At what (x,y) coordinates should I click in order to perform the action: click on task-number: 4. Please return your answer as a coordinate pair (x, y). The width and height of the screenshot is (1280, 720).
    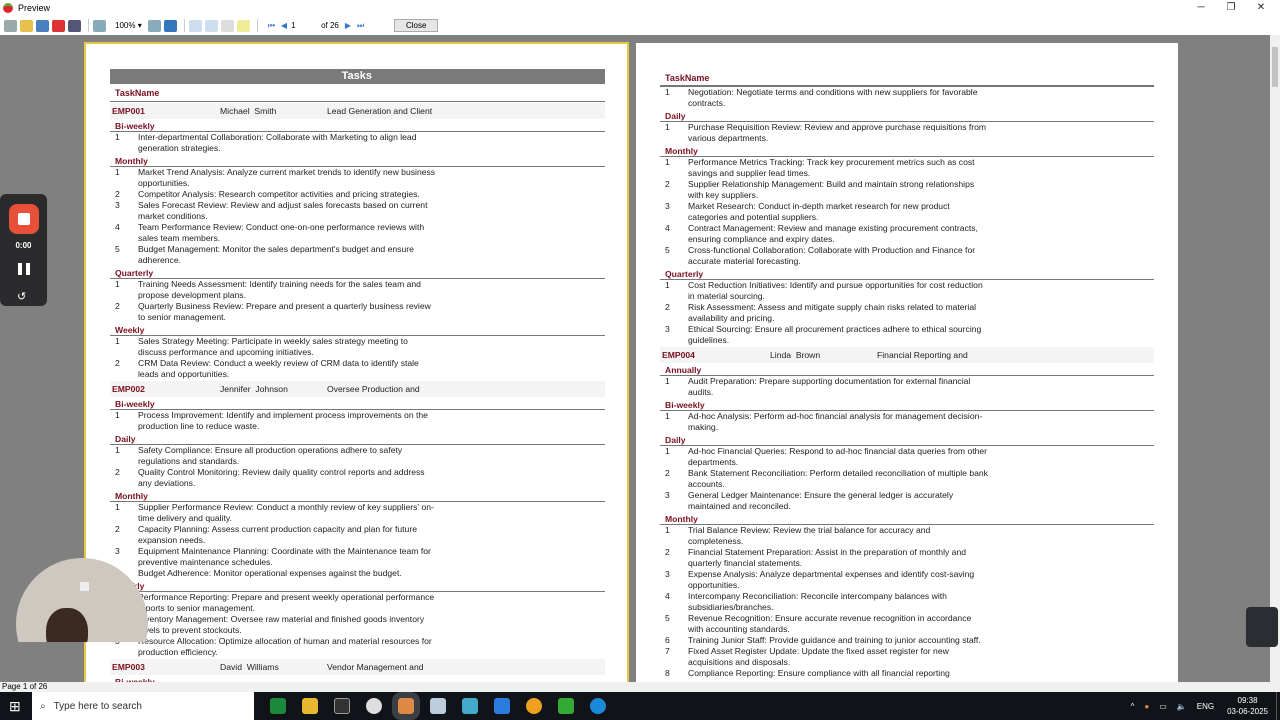
    Looking at the image, I should click on (667, 596).